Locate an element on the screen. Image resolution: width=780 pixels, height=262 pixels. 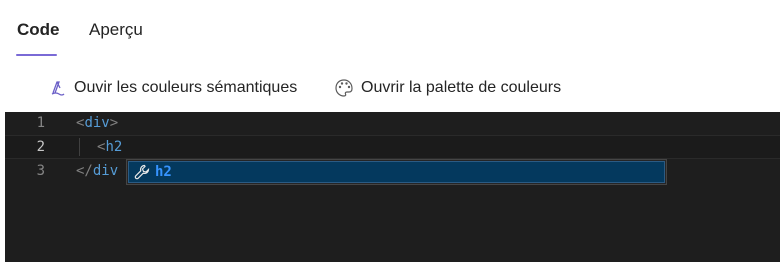
code-text: <h2 is located at coordinates (110, 147).